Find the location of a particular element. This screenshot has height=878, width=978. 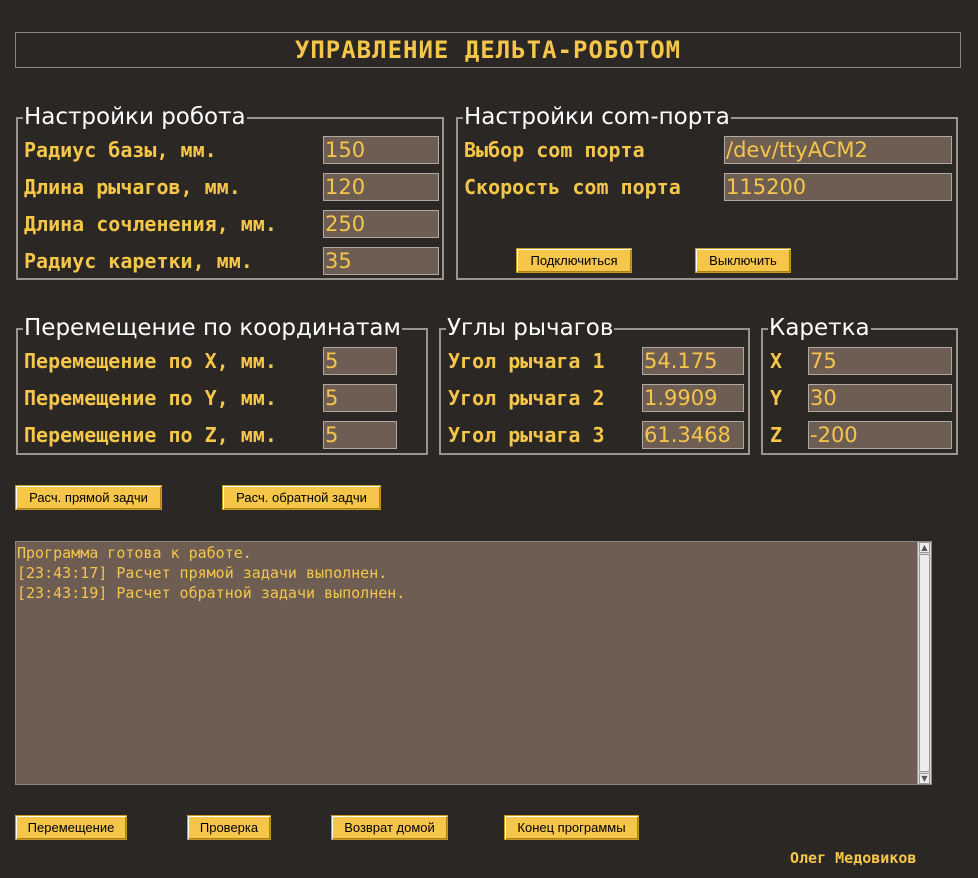

check-button: Проверка is located at coordinates (229, 827).